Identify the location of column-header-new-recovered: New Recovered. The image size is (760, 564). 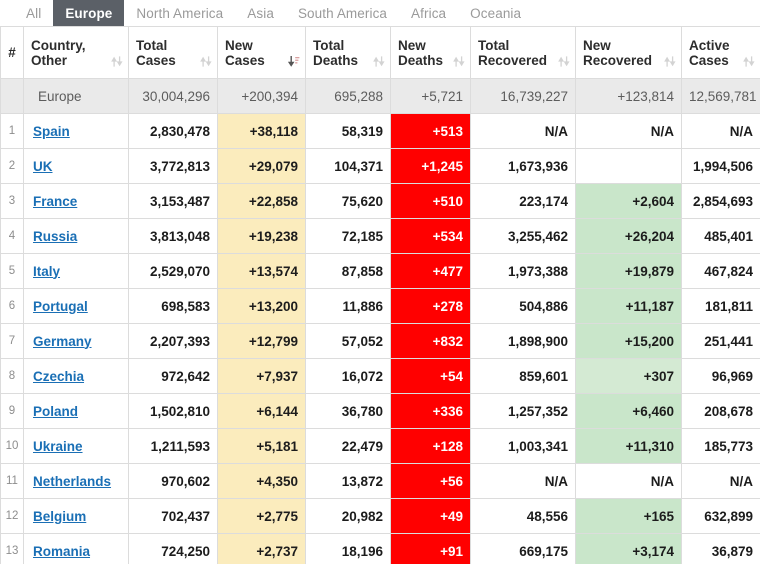
(628, 52).